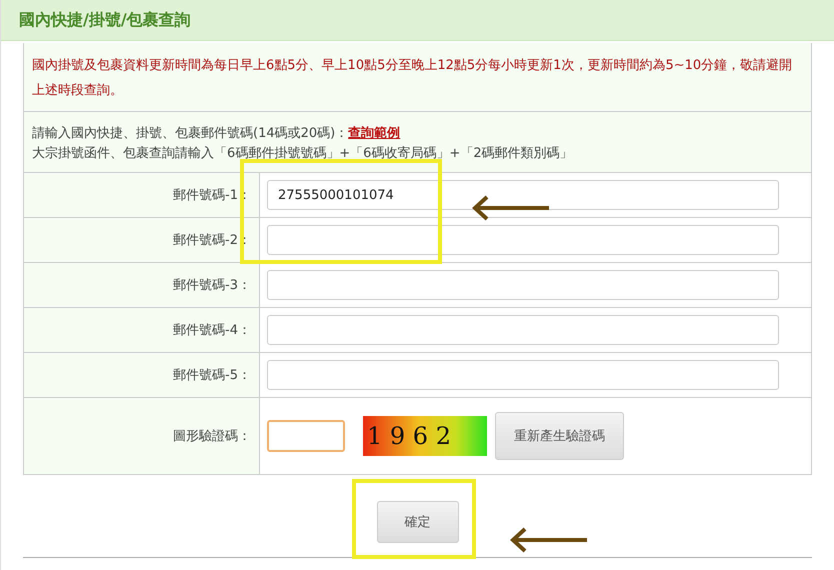 Image resolution: width=834 pixels, height=570 pixels. I want to click on refresh-captcha-button: 重新產生驗證碼, so click(559, 436).